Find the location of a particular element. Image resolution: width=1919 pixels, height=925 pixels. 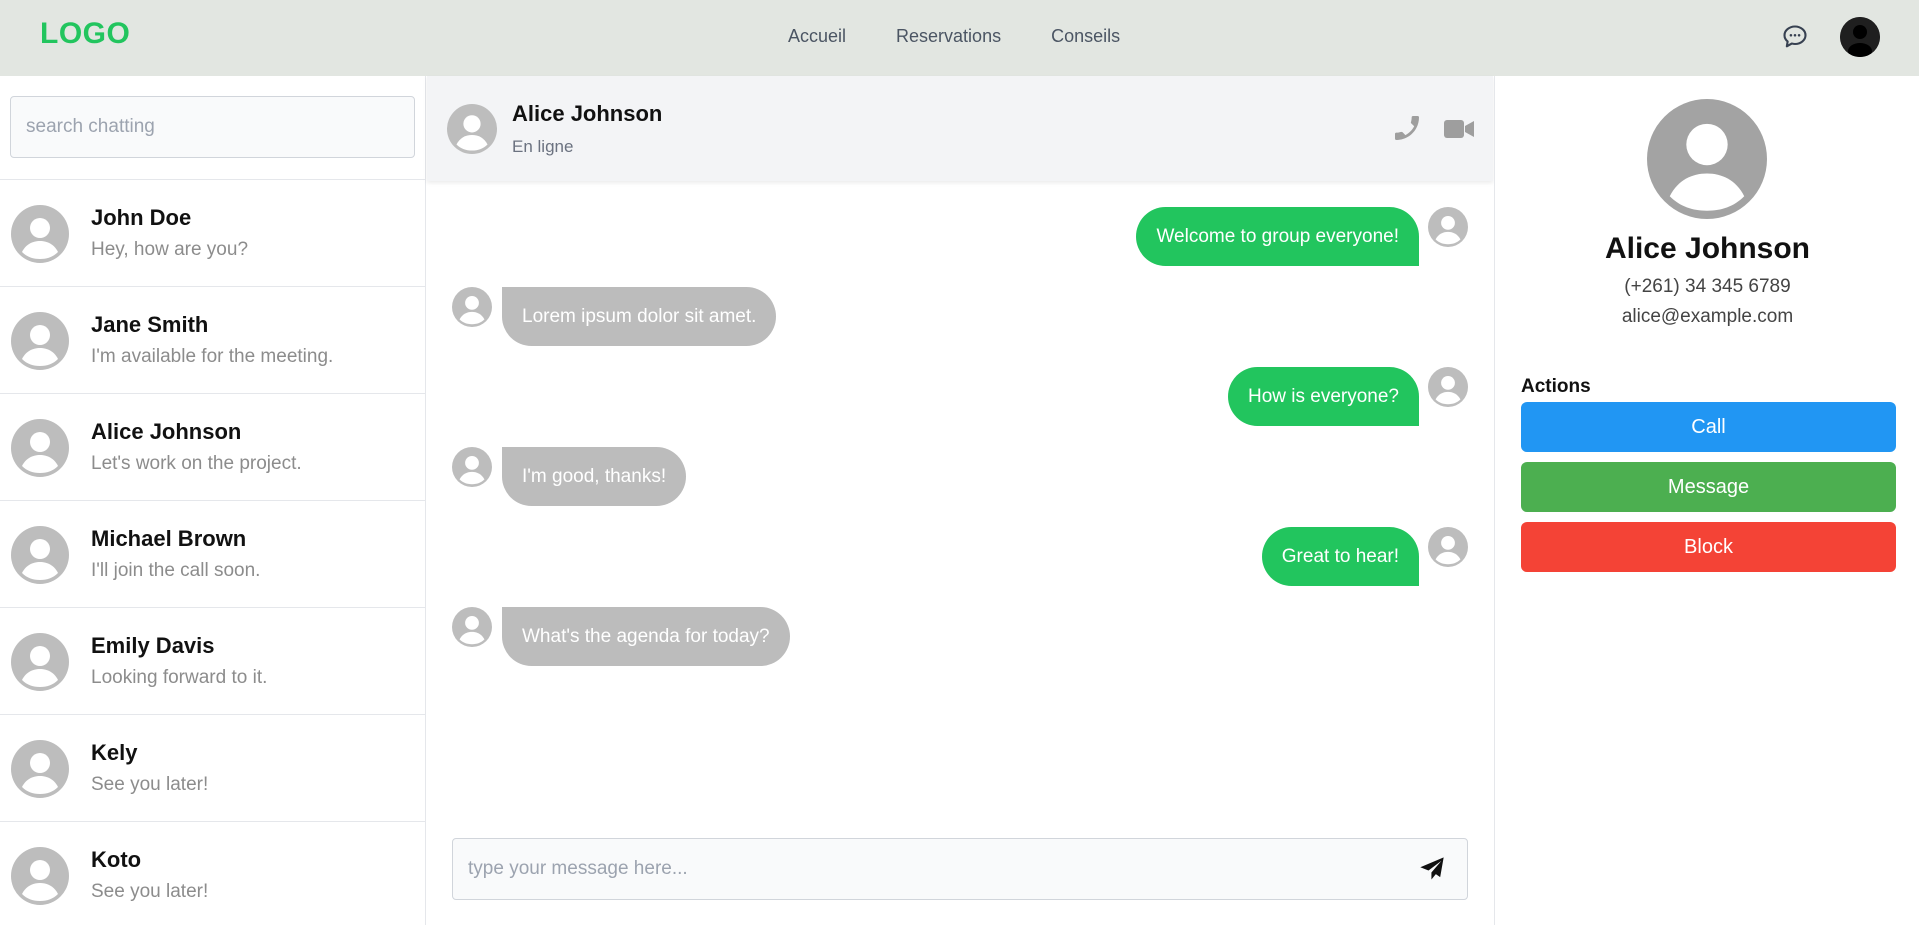

message-bubble-outgoing: Welcome to group everyone! is located at coordinates (1277, 236).